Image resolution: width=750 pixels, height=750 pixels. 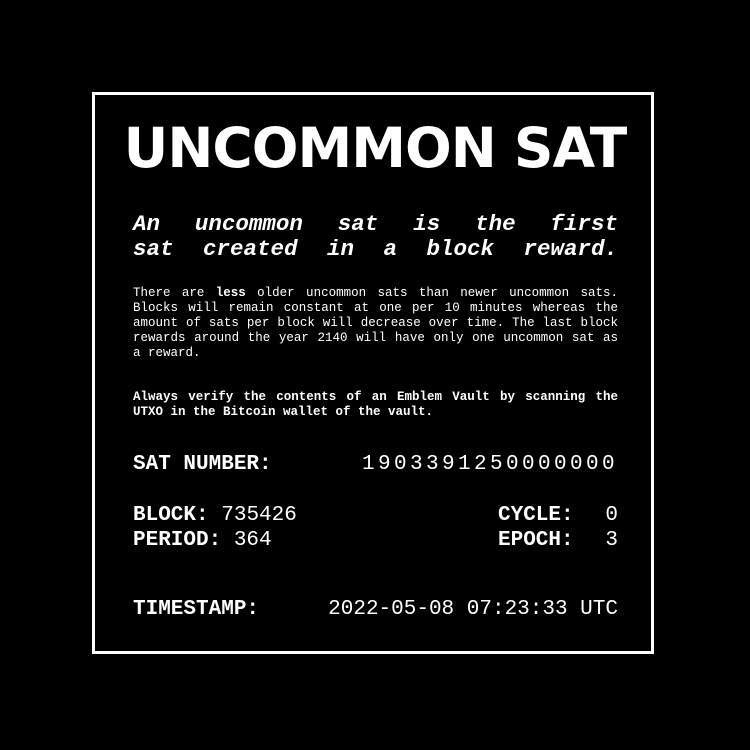 What do you see at coordinates (536, 540) in the screenshot?
I see `epoch-label: EPOCH:` at bounding box center [536, 540].